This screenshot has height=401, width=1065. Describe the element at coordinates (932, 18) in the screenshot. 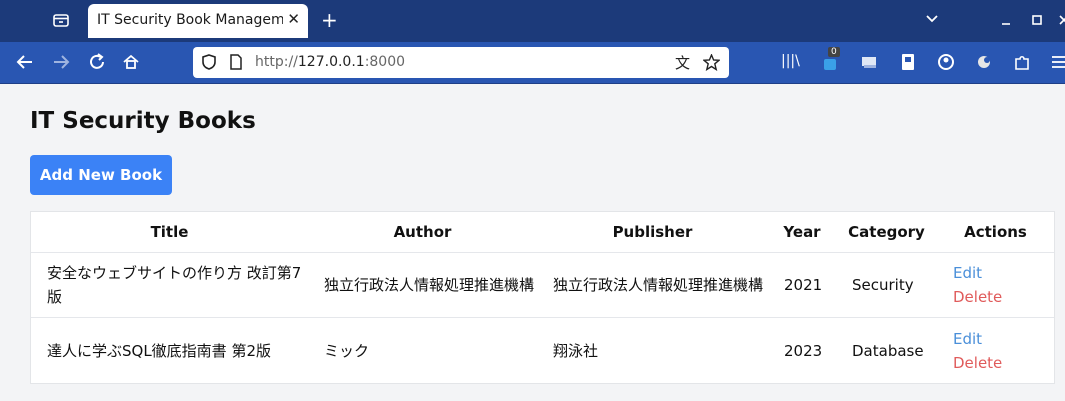

I see `chevron-down-icon` at that location.